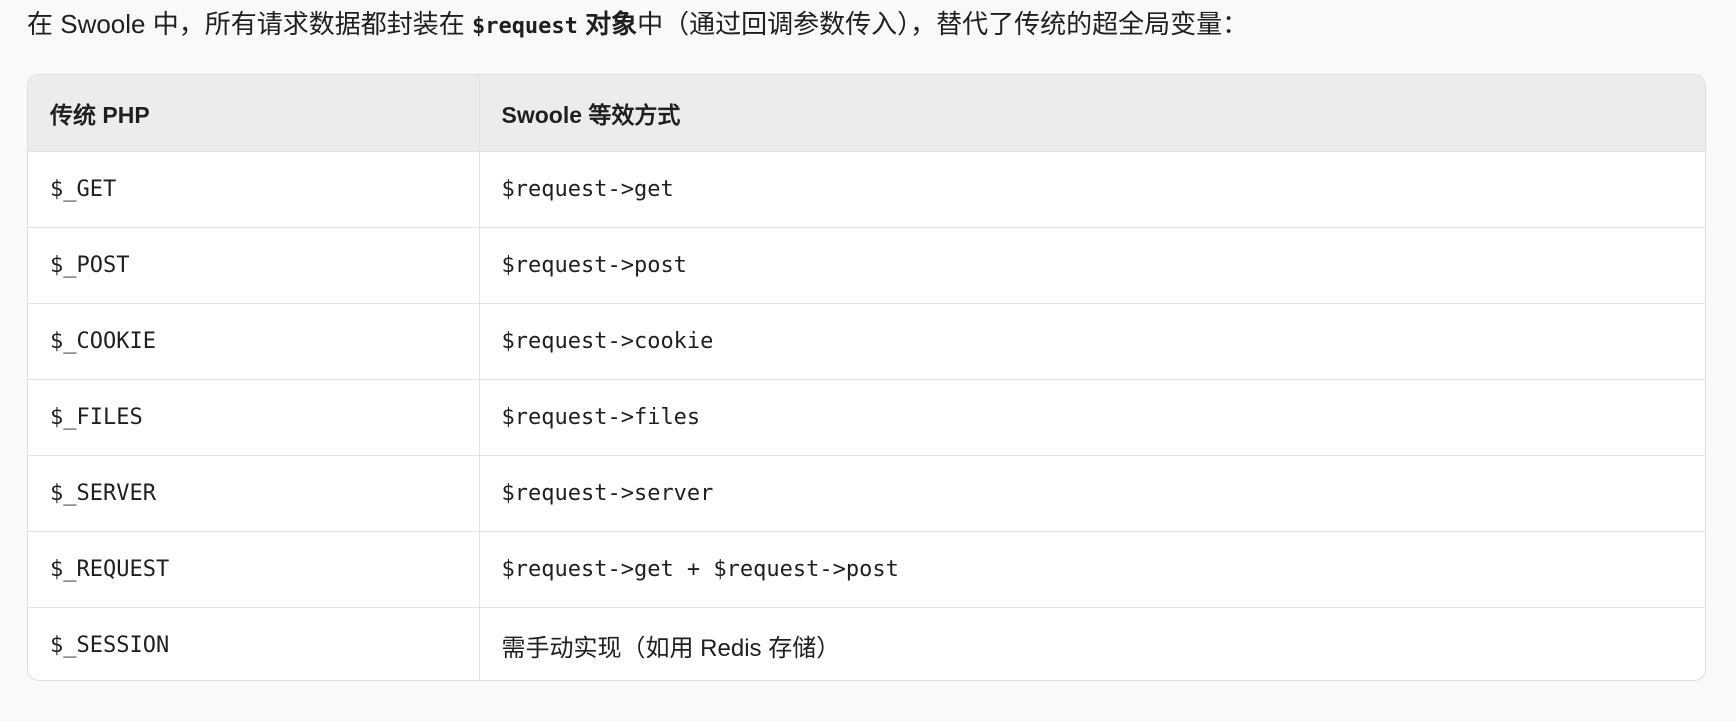 This screenshot has width=1736, height=721. I want to click on table-row: $_REQUEST $request->get + $request->post, so click(866, 568).